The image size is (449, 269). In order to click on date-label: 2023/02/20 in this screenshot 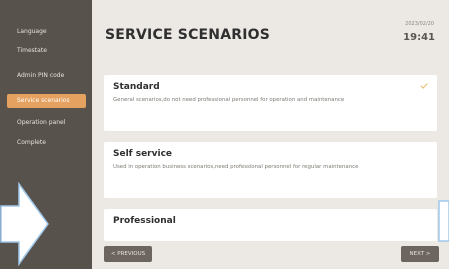, I will do `click(419, 24)`.